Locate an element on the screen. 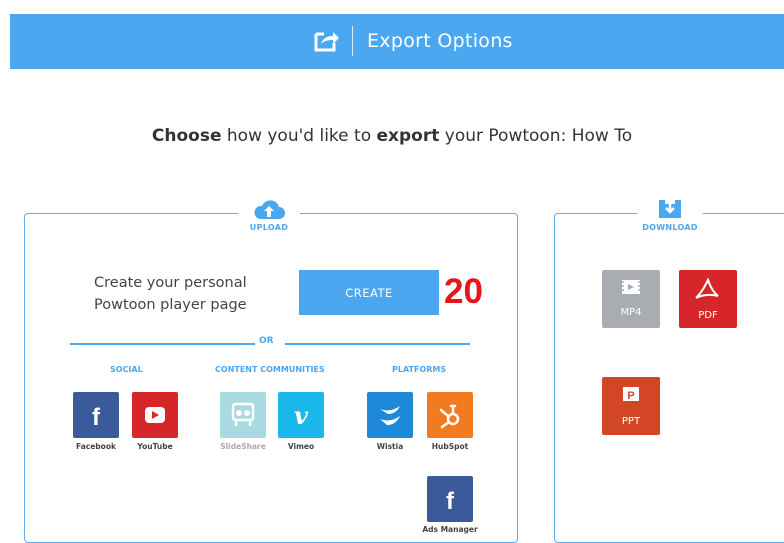 Image resolution: width=784 pixels, height=543 pixels. vimeo-label: Vimeo is located at coordinates (301, 446).